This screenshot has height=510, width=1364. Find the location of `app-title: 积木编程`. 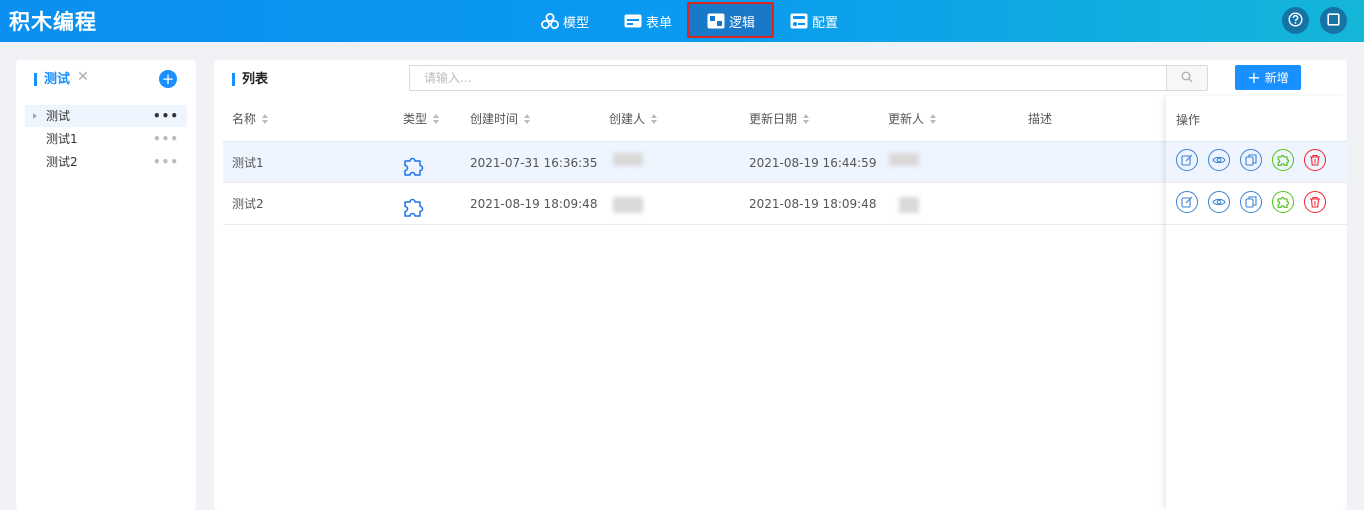

app-title: 积木编程 is located at coordinates (53, 22).